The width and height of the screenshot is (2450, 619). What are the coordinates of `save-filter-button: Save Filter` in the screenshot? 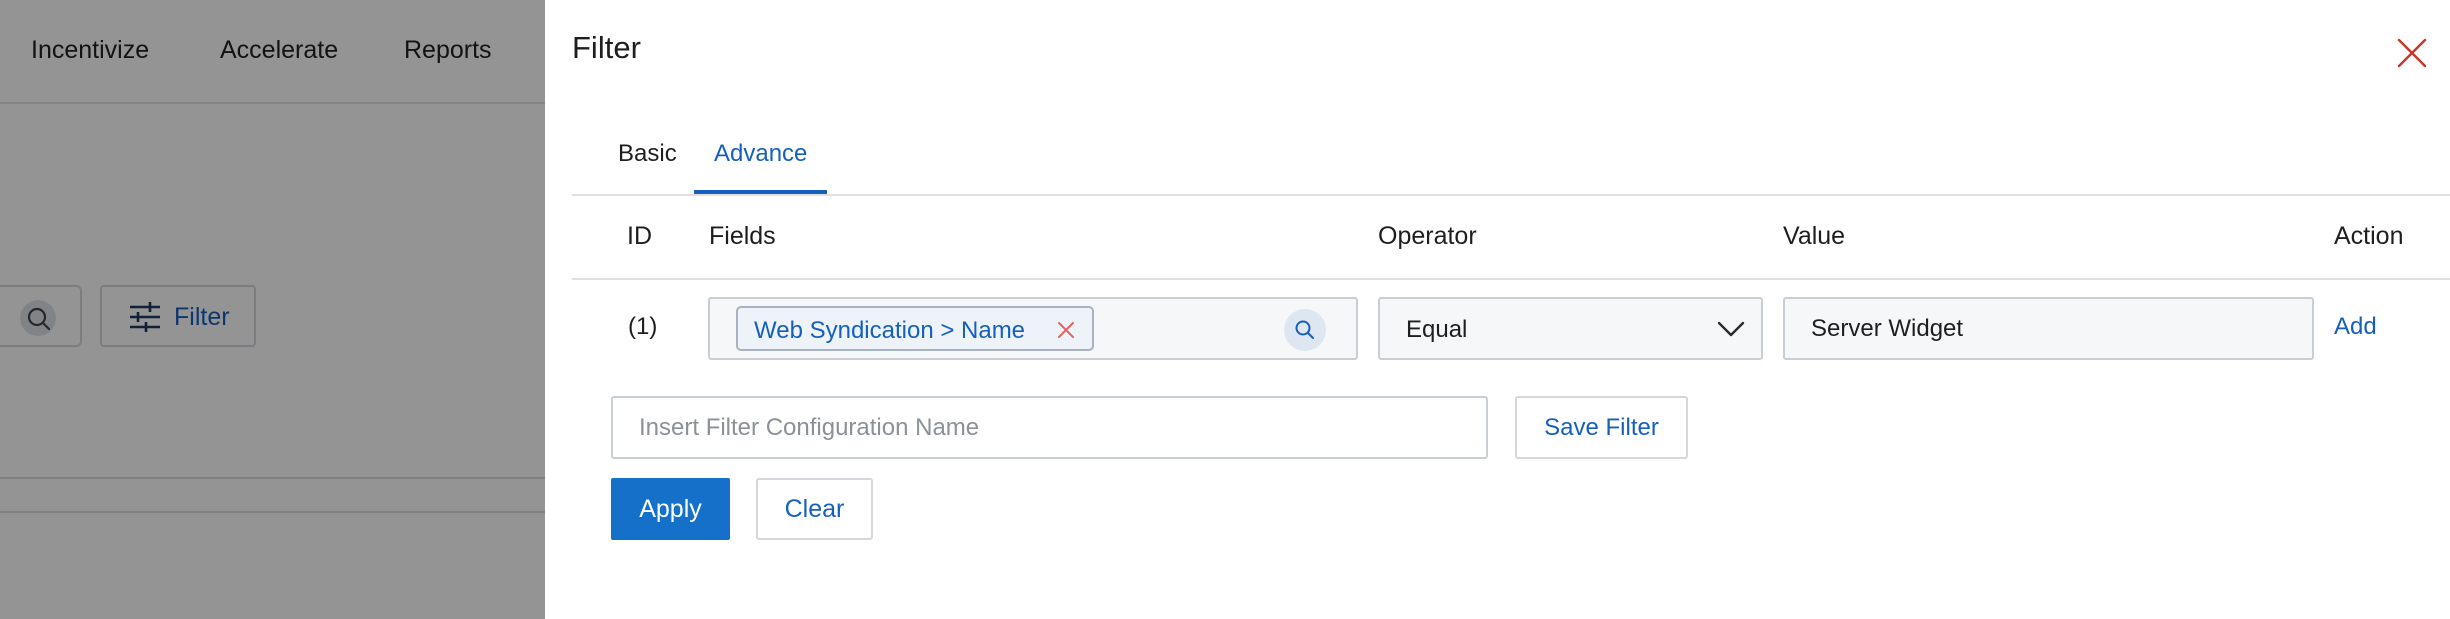 It's located at (1601, 427).